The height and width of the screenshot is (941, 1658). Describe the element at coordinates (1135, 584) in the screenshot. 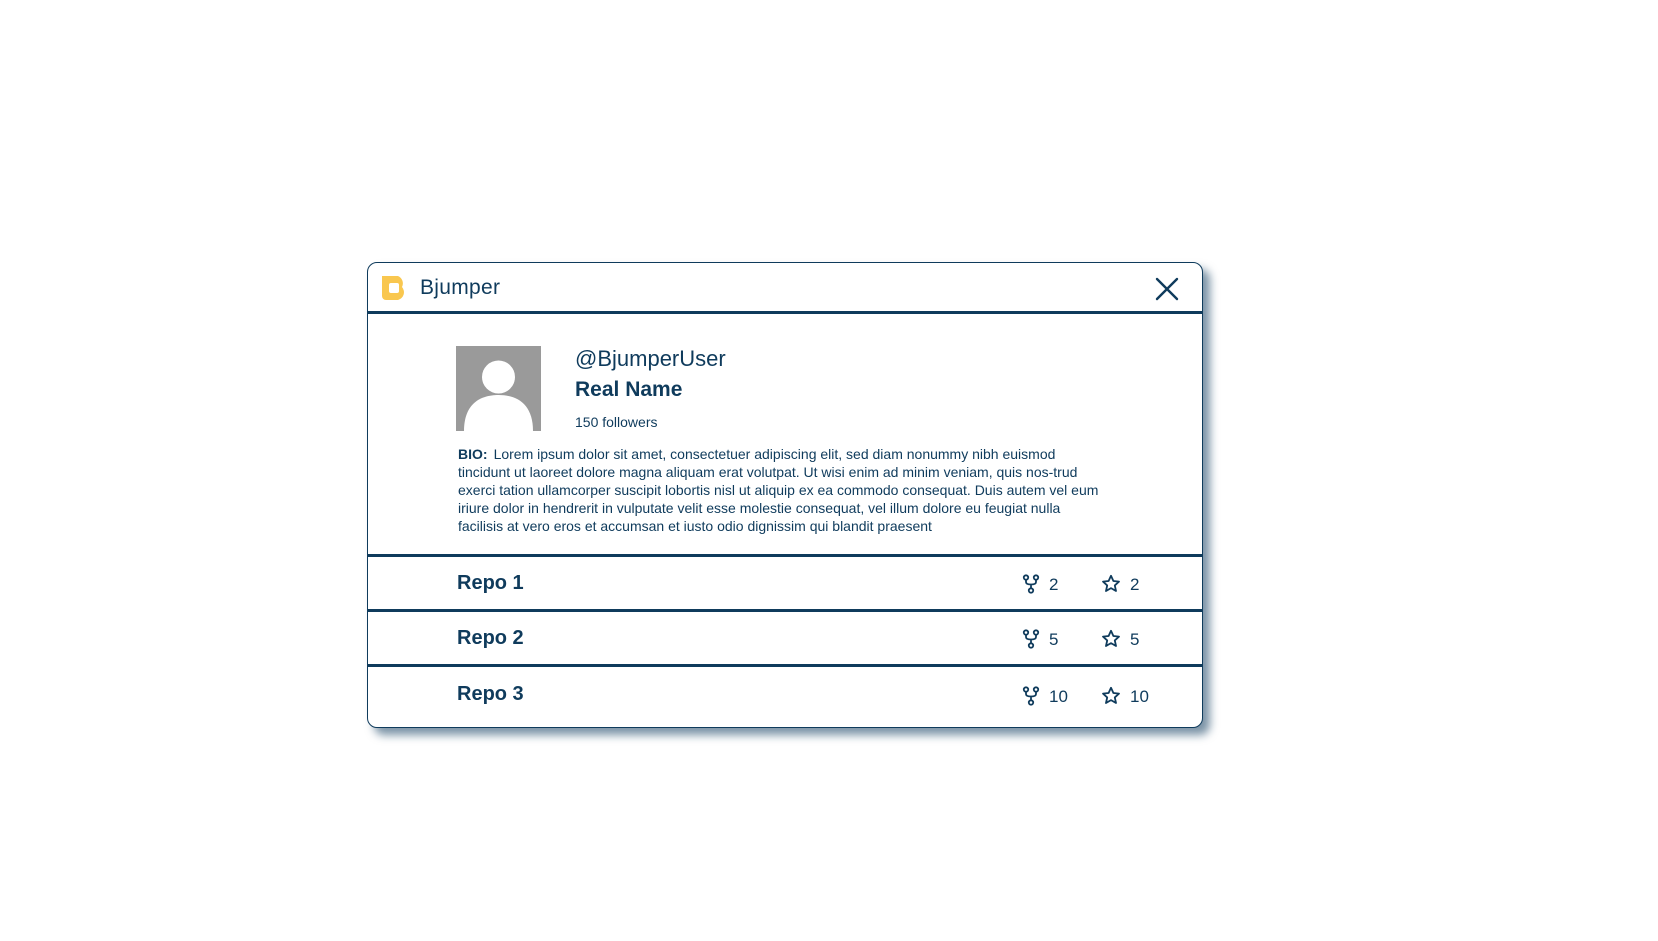

I see `star-count: 2` at that location.